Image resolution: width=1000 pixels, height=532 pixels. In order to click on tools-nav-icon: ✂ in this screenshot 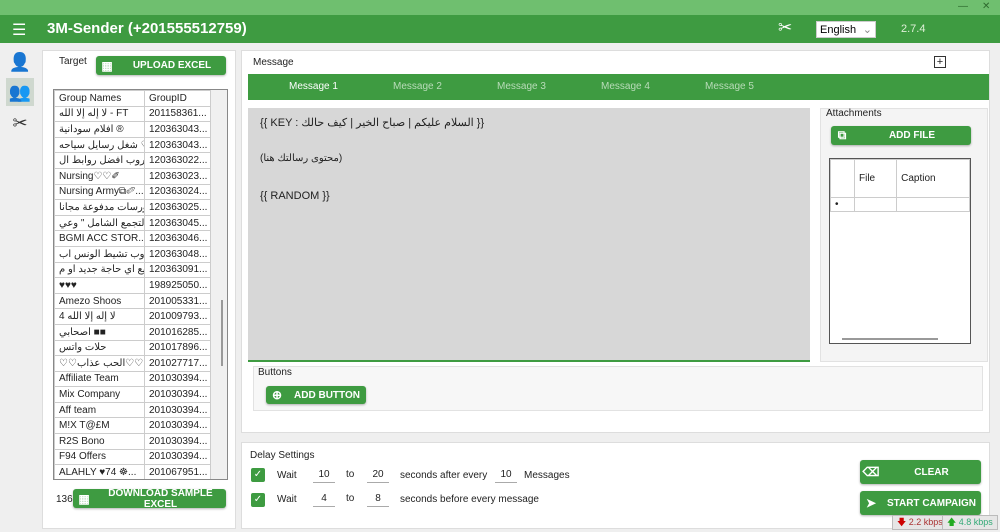, I will do `click(20, 123)`.